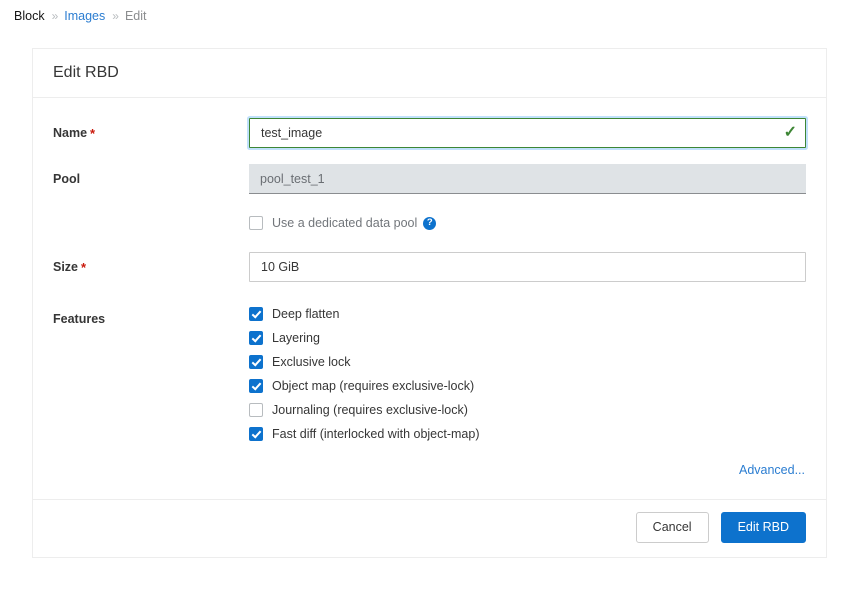 This screenshot has width=851, height=606. Describe the element at coordinates (296, 338) in the screenshot. I see `feature-label-layering: Layering` at that location.